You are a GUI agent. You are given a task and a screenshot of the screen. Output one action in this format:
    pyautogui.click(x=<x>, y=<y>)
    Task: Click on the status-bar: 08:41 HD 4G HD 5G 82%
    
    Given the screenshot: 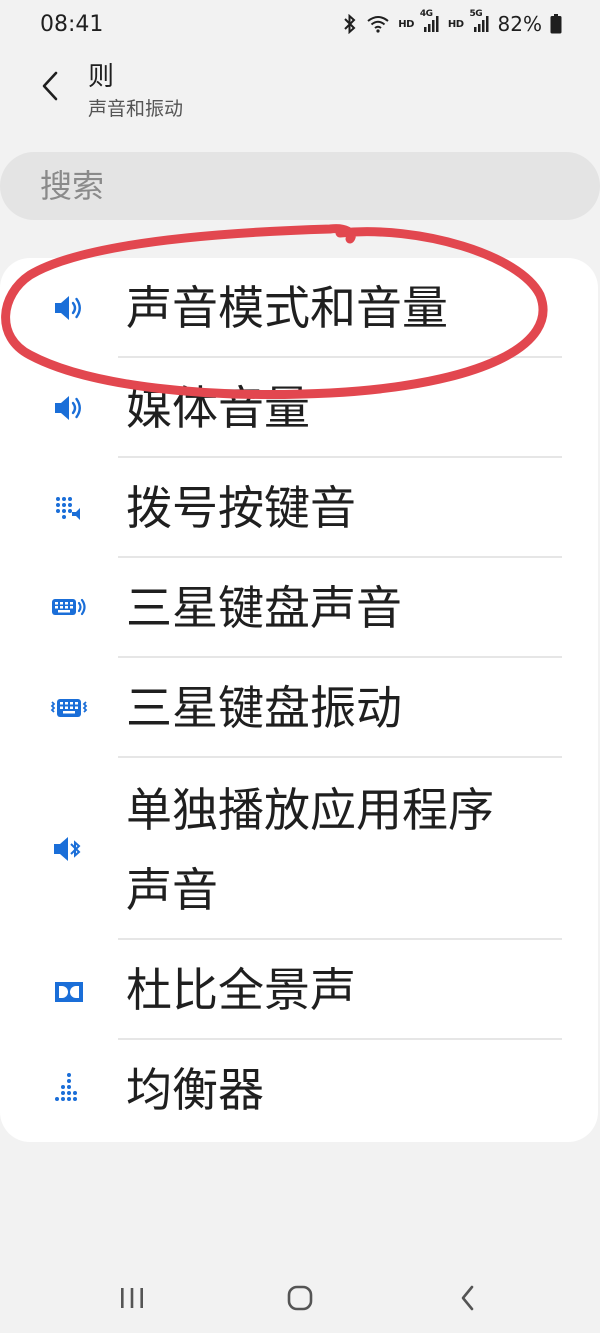 What is the action you would take?
    pyautogui.click(x=300, y=26)
    